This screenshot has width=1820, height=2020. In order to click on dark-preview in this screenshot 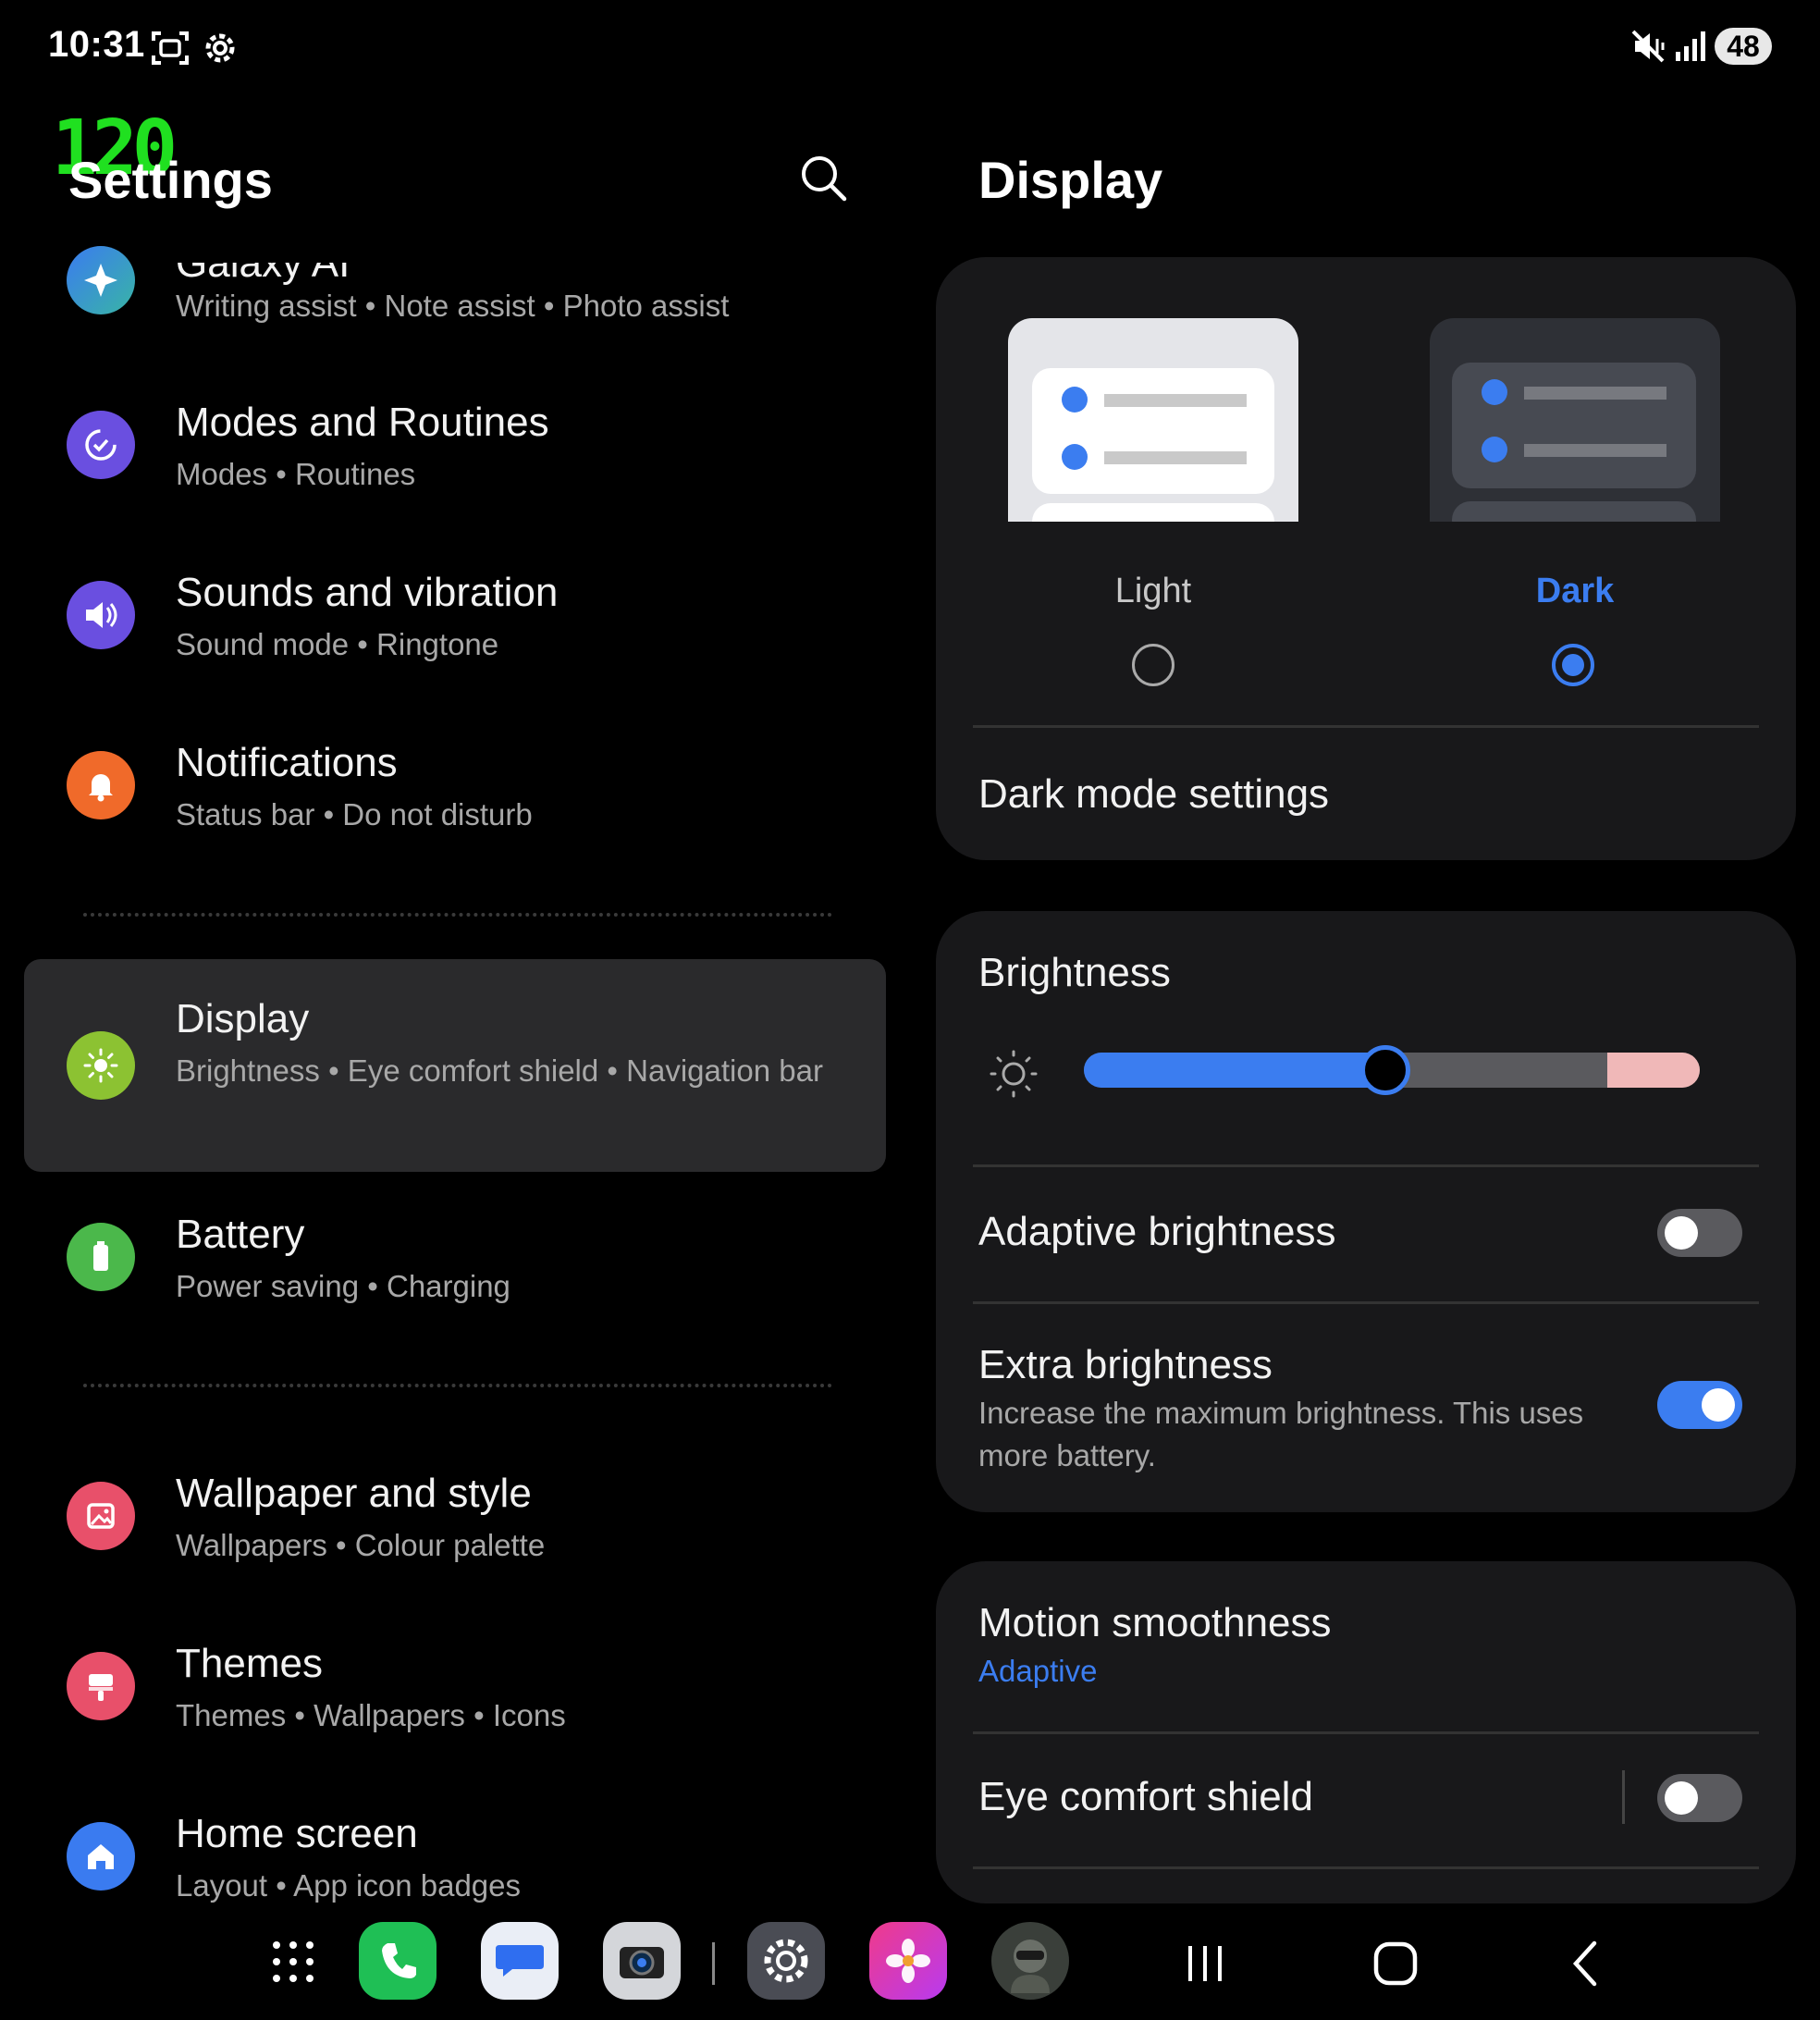, I will do `click(1575, 420)`.